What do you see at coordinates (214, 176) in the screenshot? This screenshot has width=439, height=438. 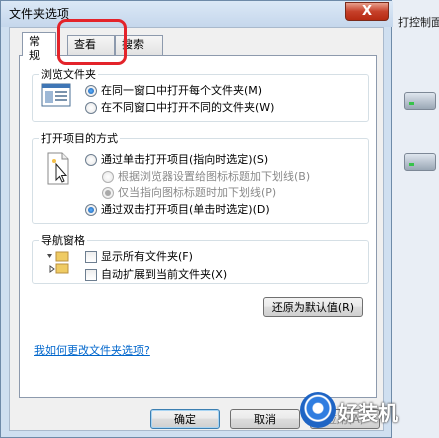 I see `radio-underline-browser-label: 根据浏览器设置给图标标题加下划线(B)` at bounding box center [214, 176].